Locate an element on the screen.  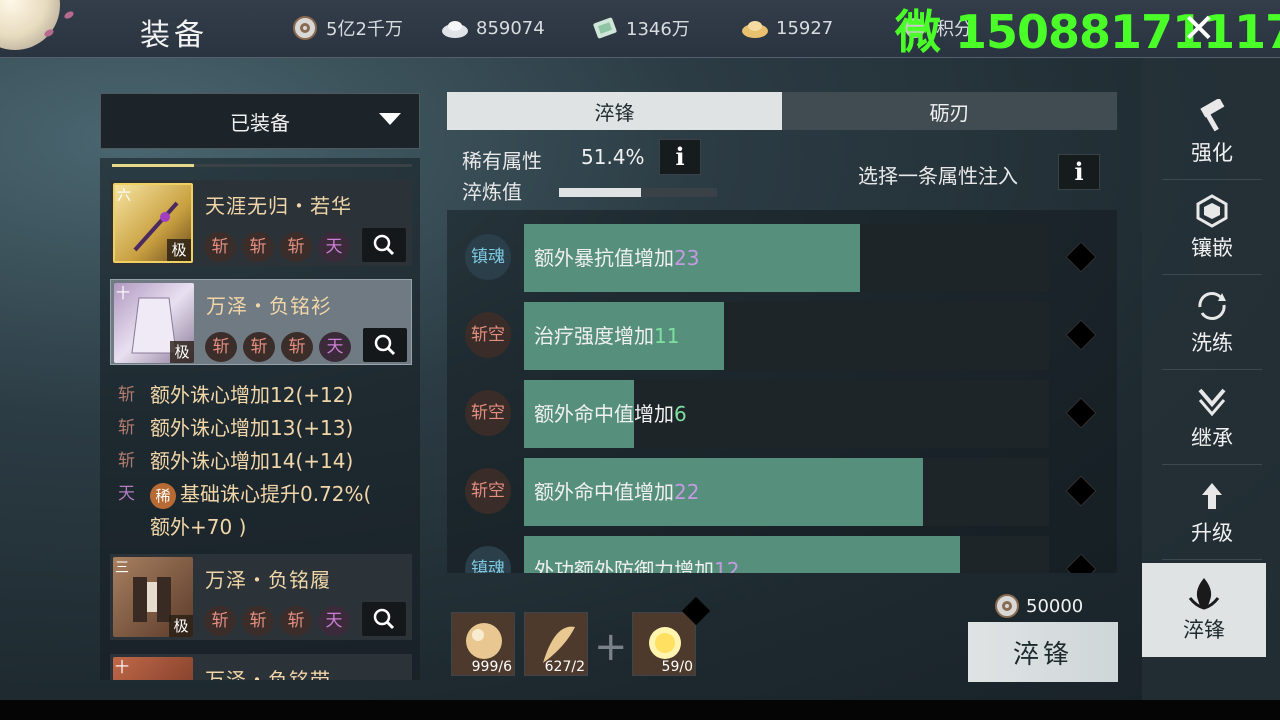
attribute-row: 斩 额外诛心增加14(+14) is located at coordinates (268, 462).